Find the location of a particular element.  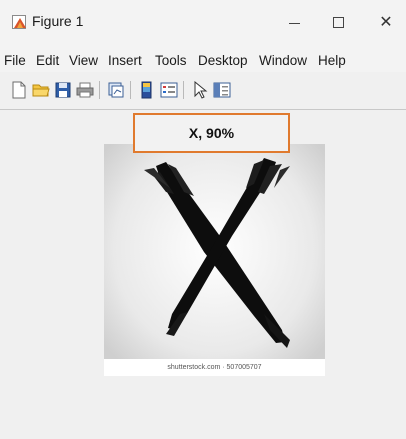

minimize-button is located at coordinates (294, 22).